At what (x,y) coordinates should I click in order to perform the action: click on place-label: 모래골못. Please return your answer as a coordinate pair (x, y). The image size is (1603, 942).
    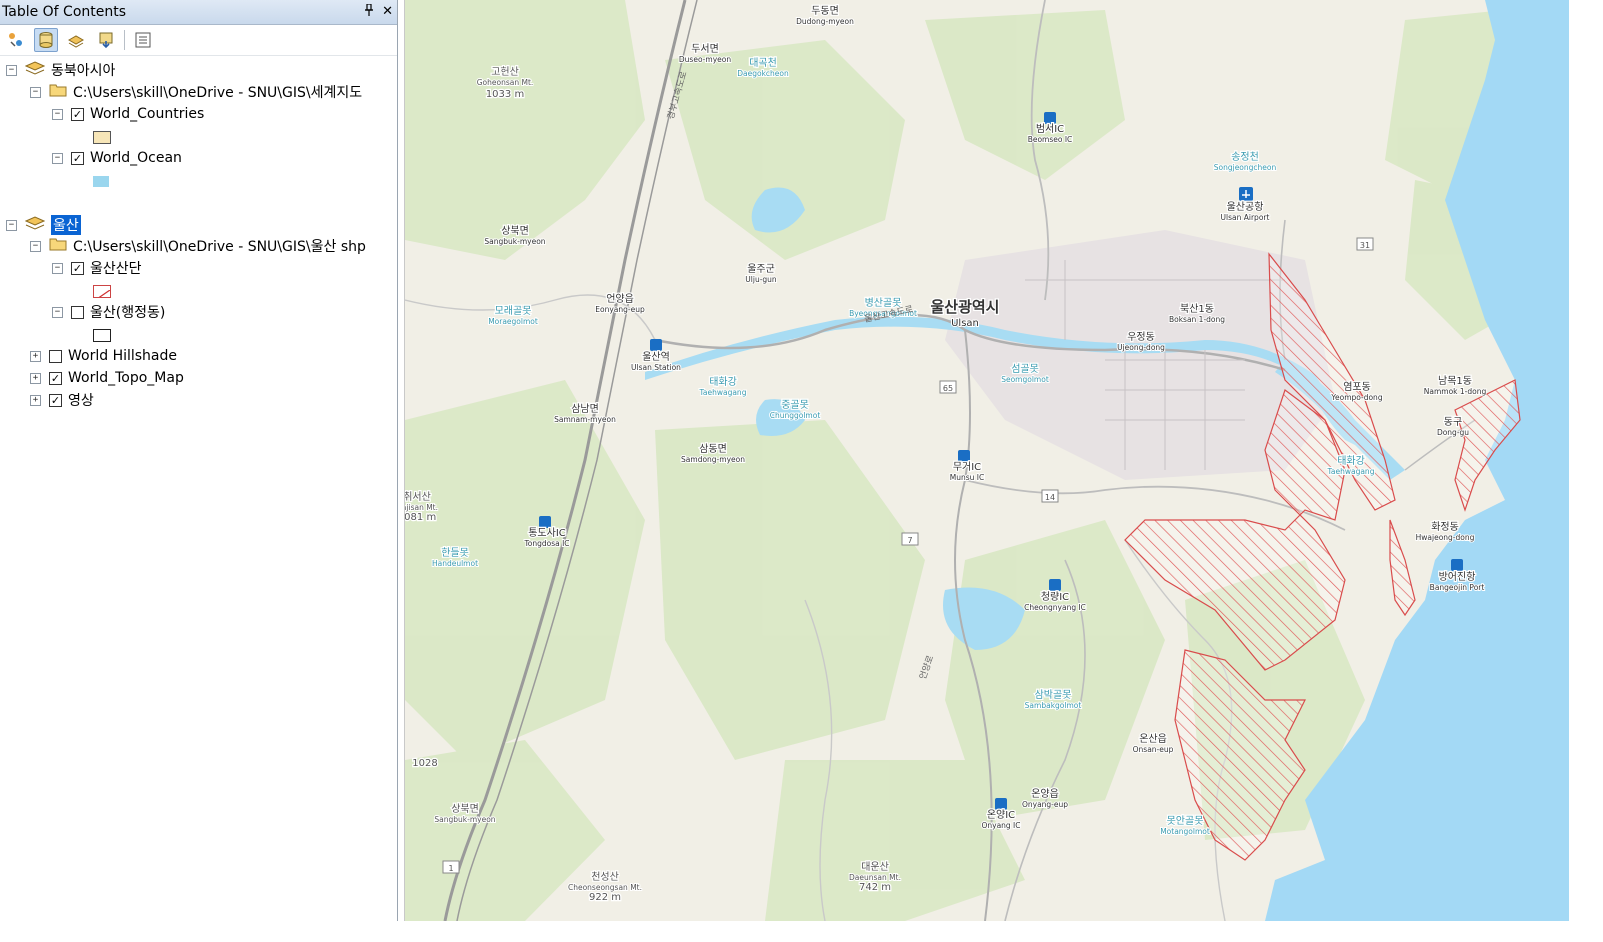
    Looking at the image, I should click on (513, 311).